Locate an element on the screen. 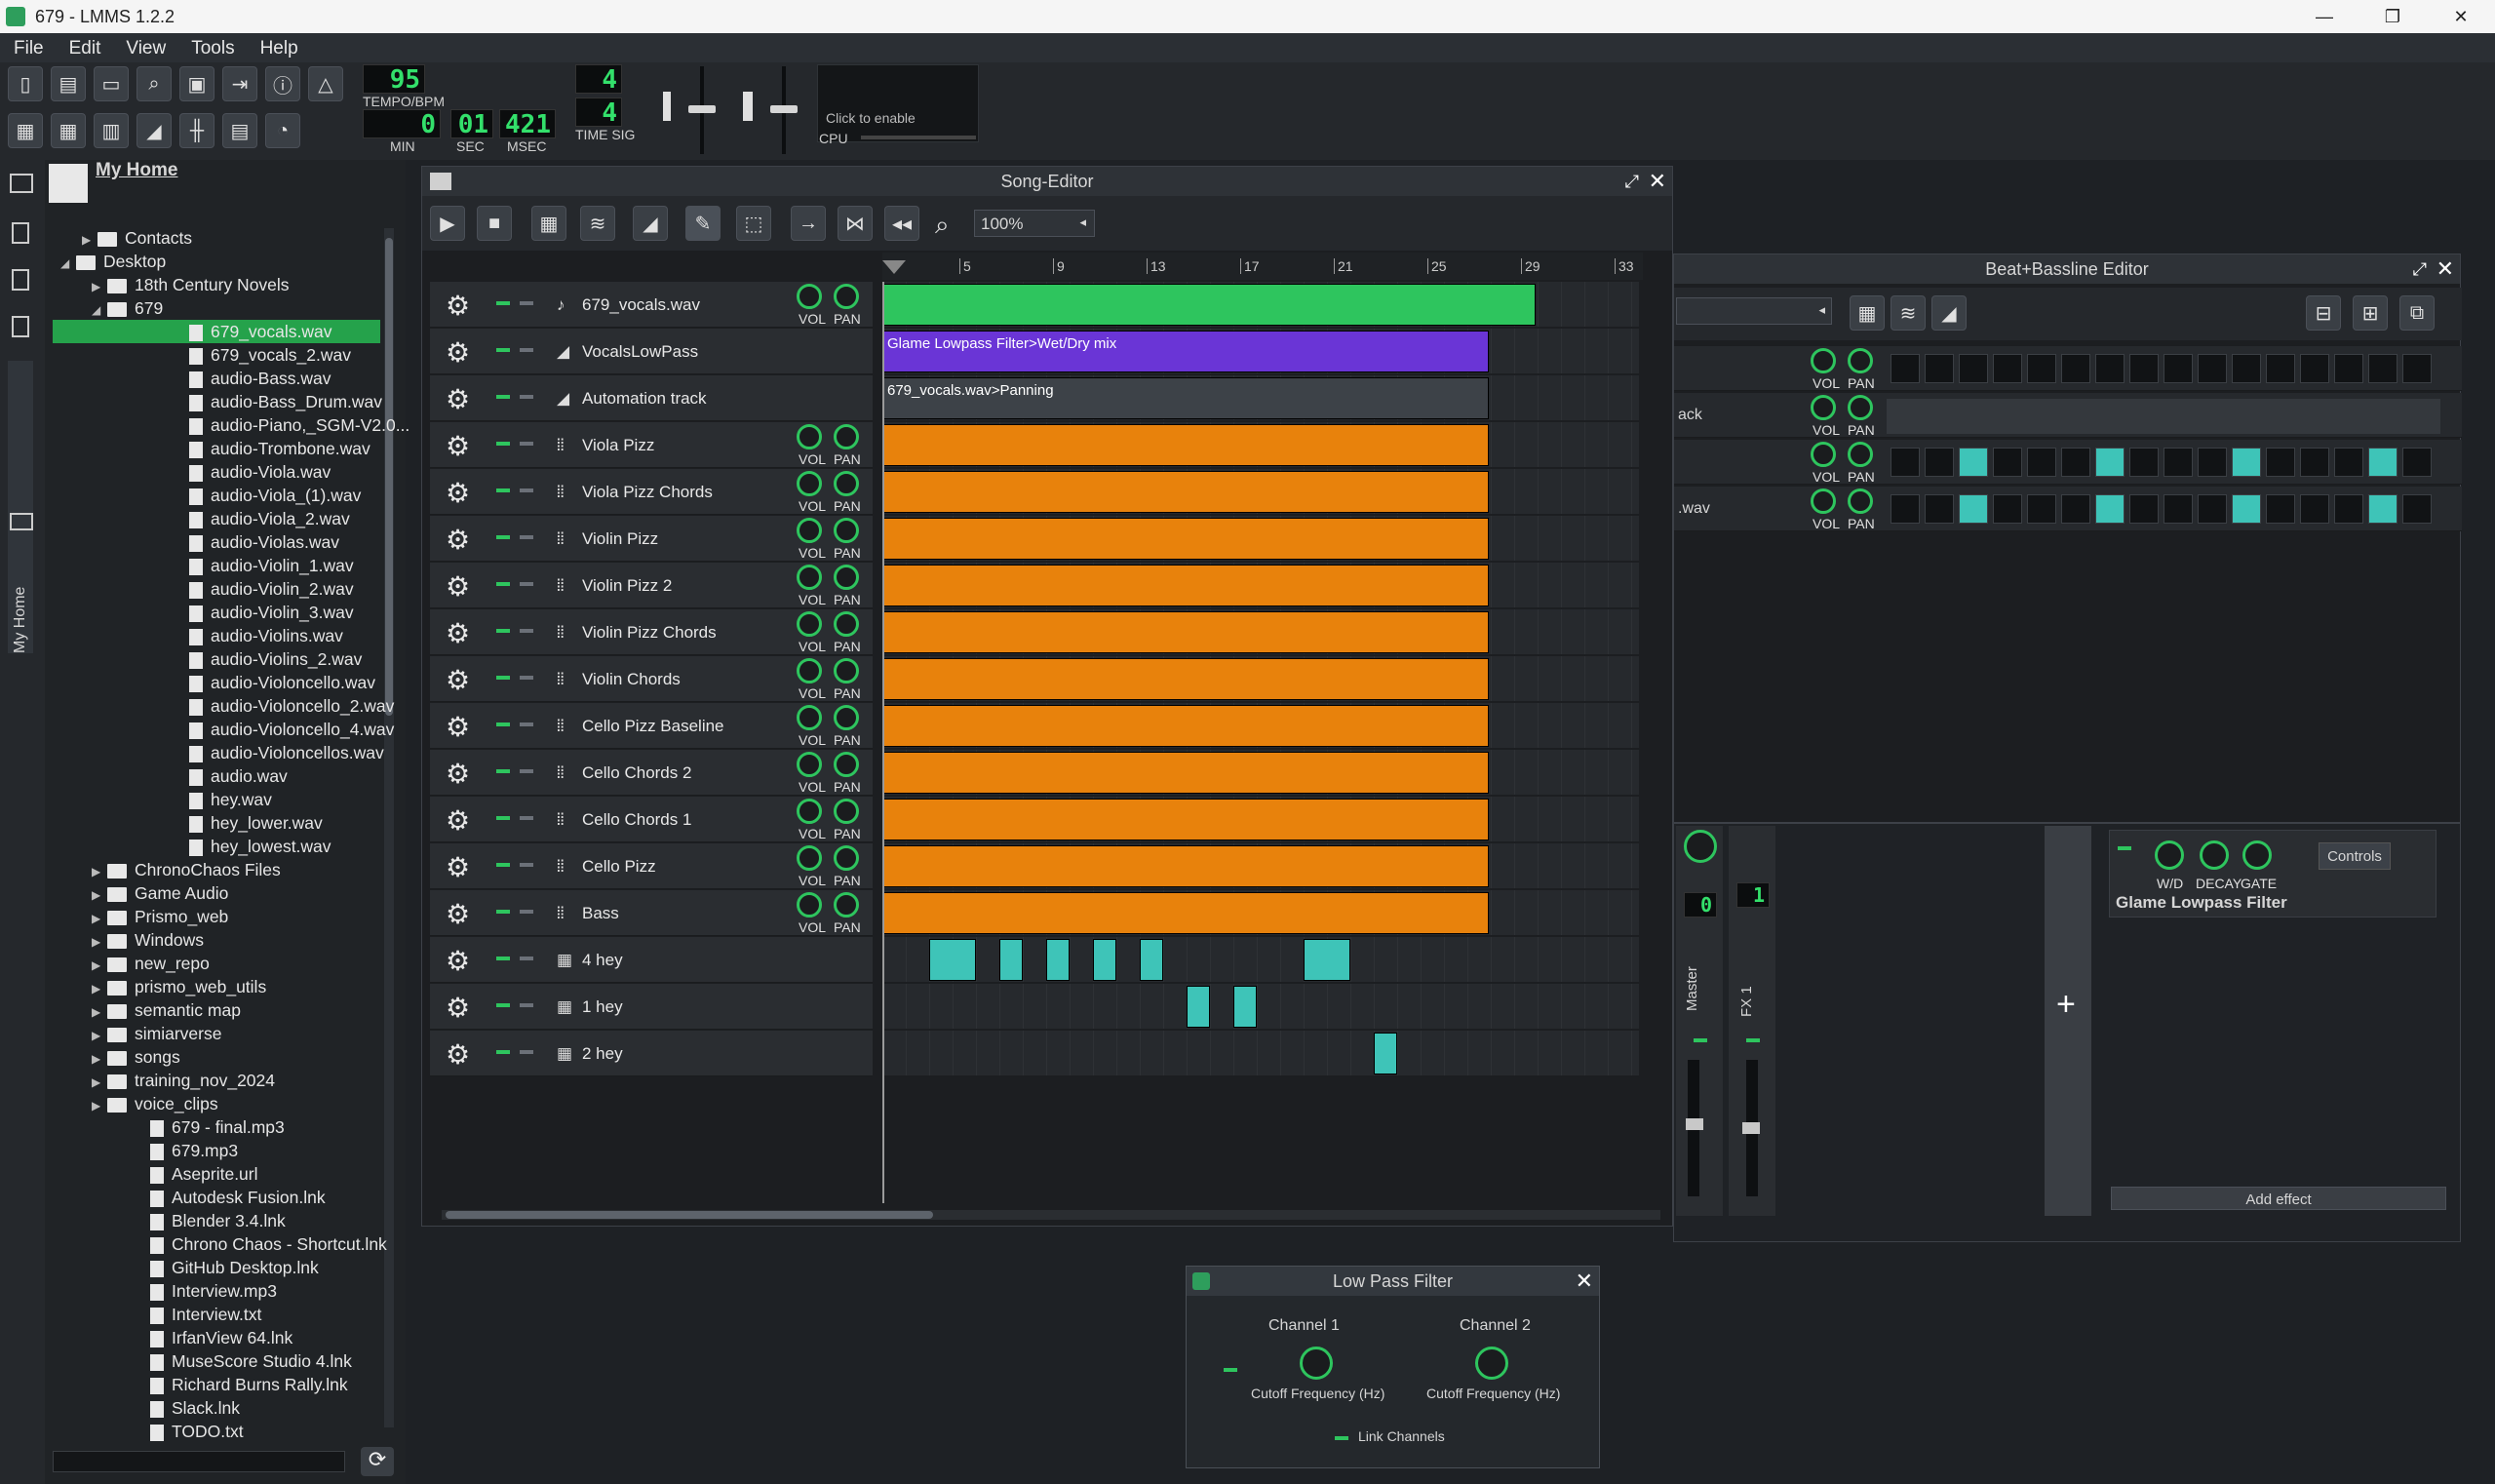 The height and width of the screenshot is (1484, 2495). folder-item: ◢ 679 is located at coordinates (216, 308).